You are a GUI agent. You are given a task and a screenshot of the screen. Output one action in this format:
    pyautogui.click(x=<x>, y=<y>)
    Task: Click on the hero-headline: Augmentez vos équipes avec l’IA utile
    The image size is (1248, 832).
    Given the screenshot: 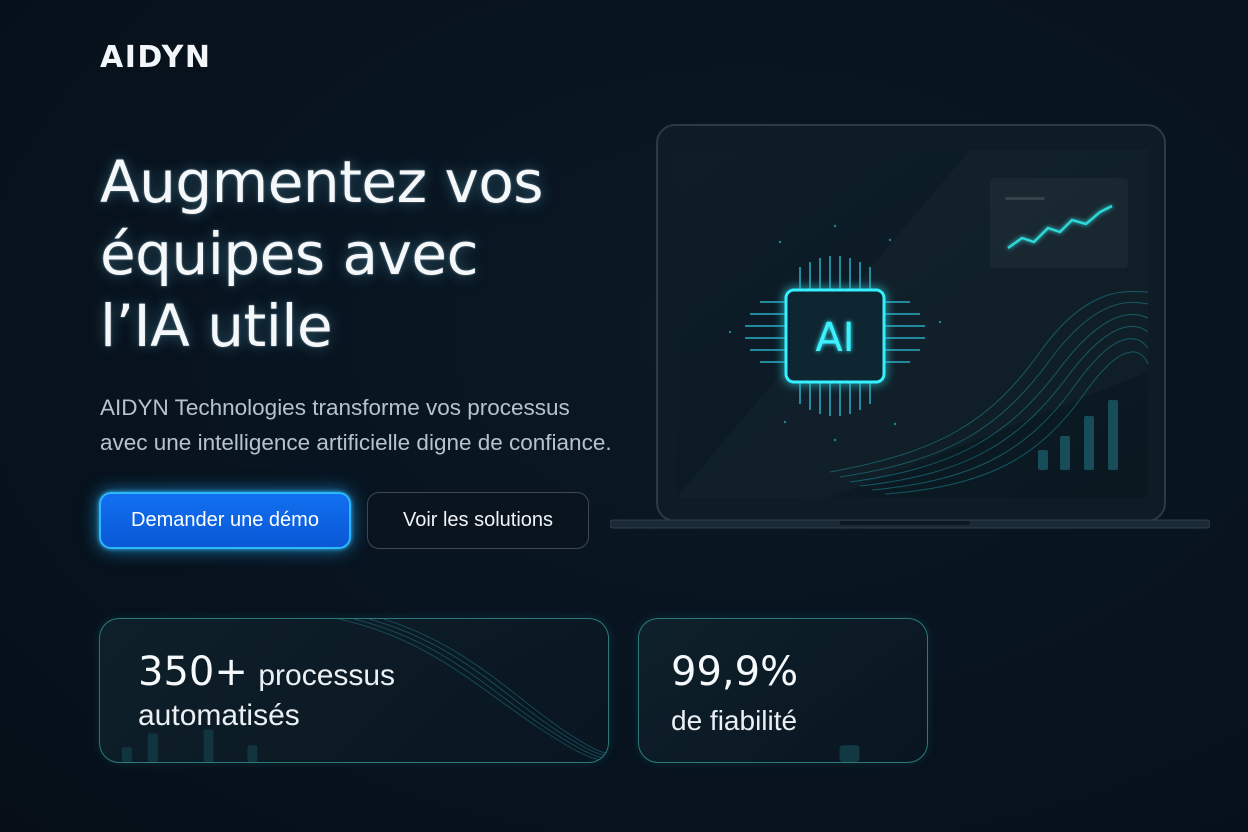 What is the action you would take?
    pyautogui.click(x=380, y=254)
    